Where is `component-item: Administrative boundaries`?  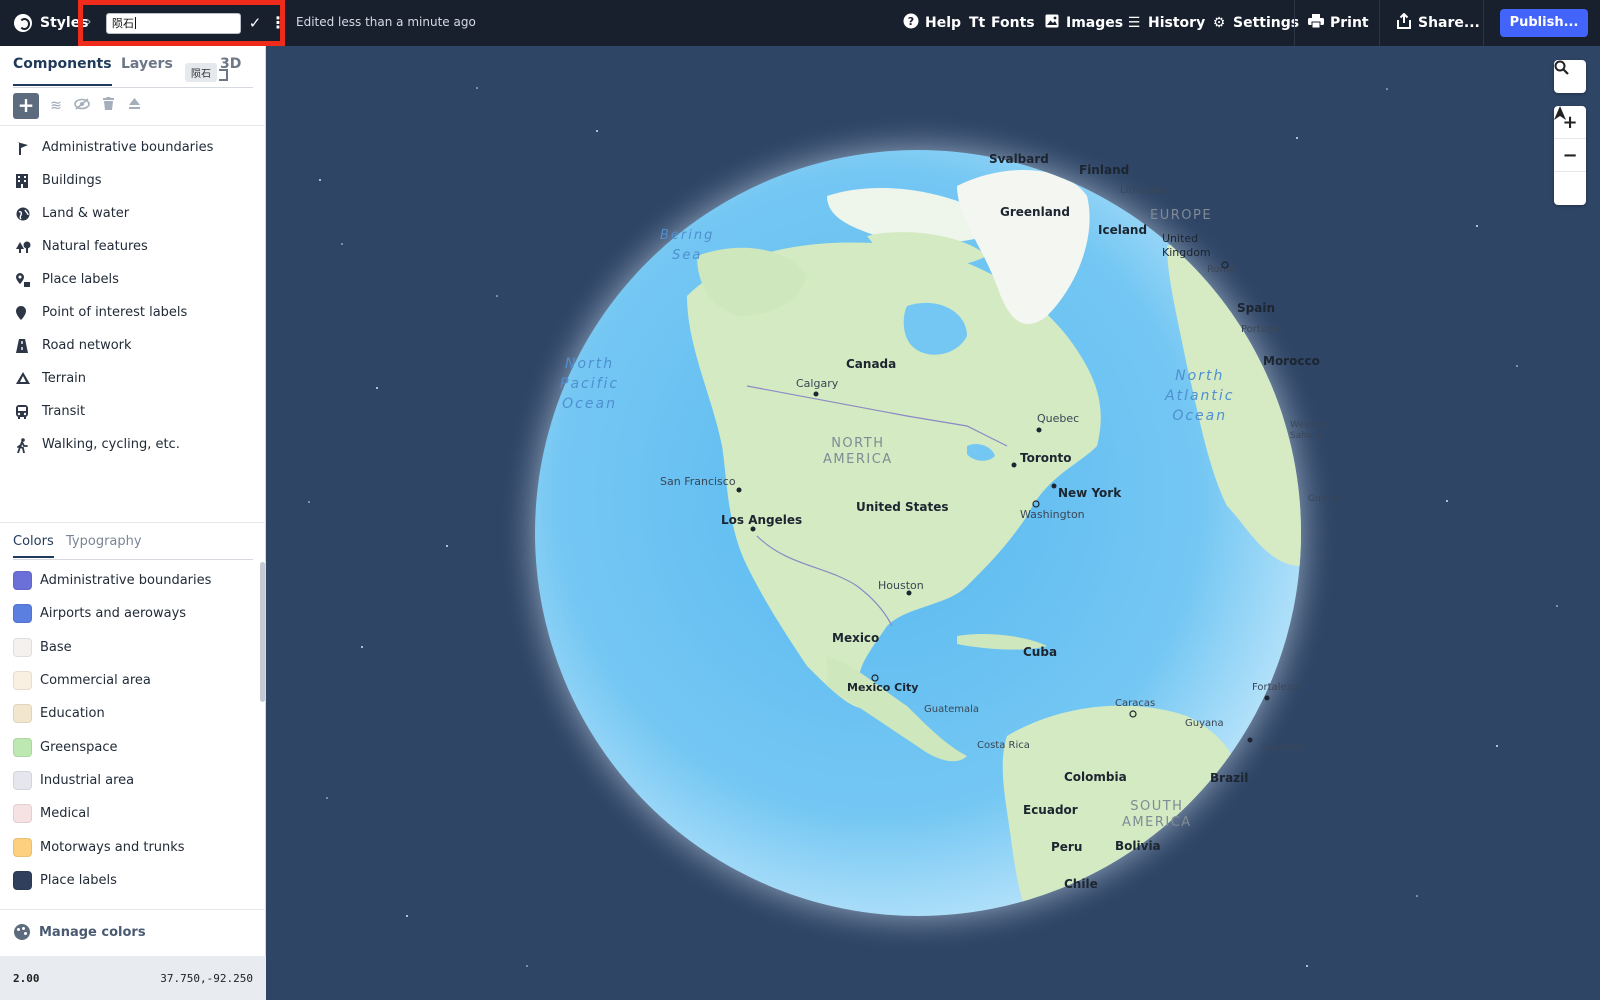 component-item: Administrative boundaries is located at coordinates (133, 147).